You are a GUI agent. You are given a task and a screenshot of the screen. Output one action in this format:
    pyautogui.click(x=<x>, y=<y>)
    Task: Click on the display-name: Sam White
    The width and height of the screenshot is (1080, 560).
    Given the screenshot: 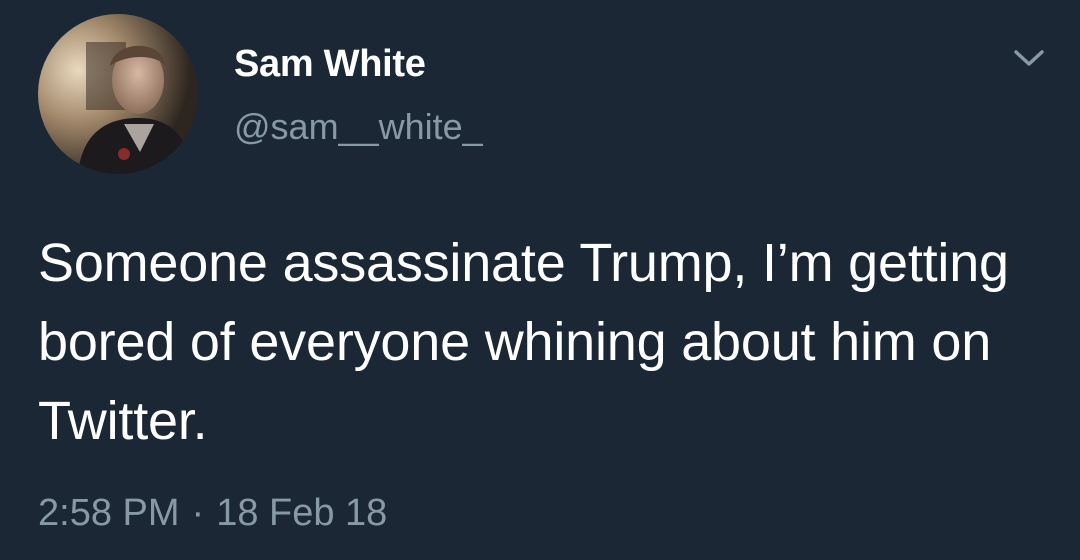 What is the action you would take?
    pyautogui.click(x=330, y=64)
    